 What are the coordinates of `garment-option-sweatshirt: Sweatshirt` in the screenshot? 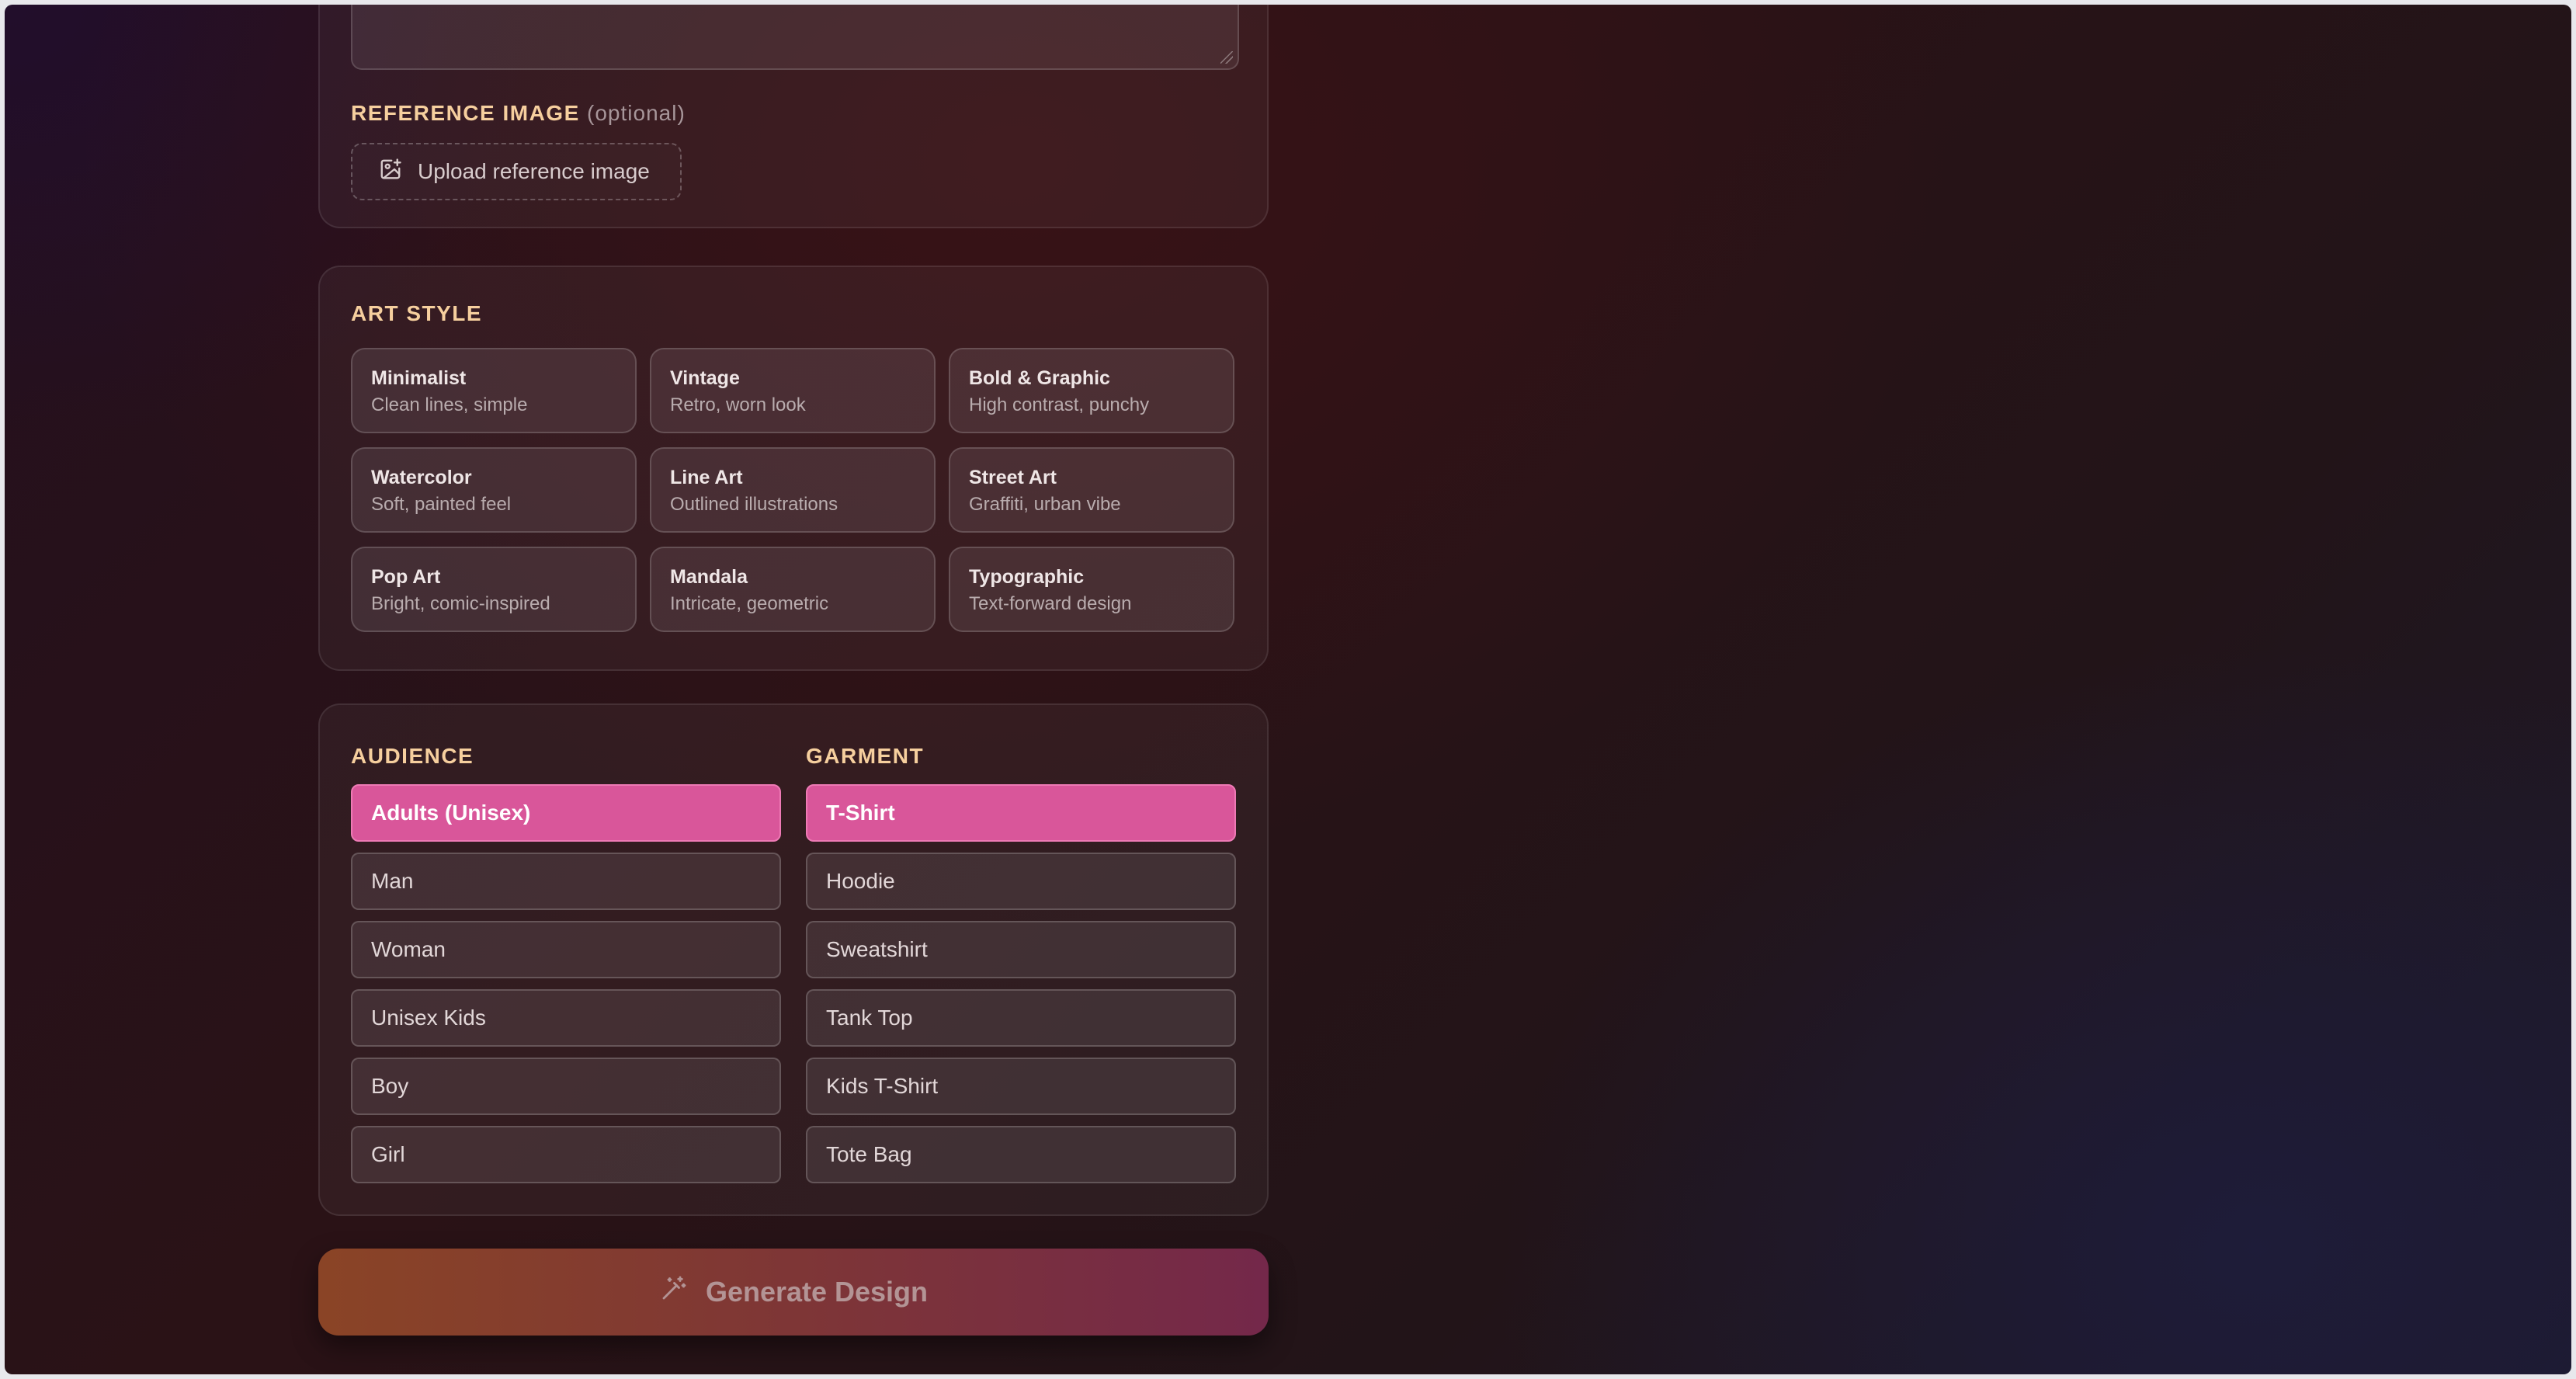 It's located at (1021, 949).